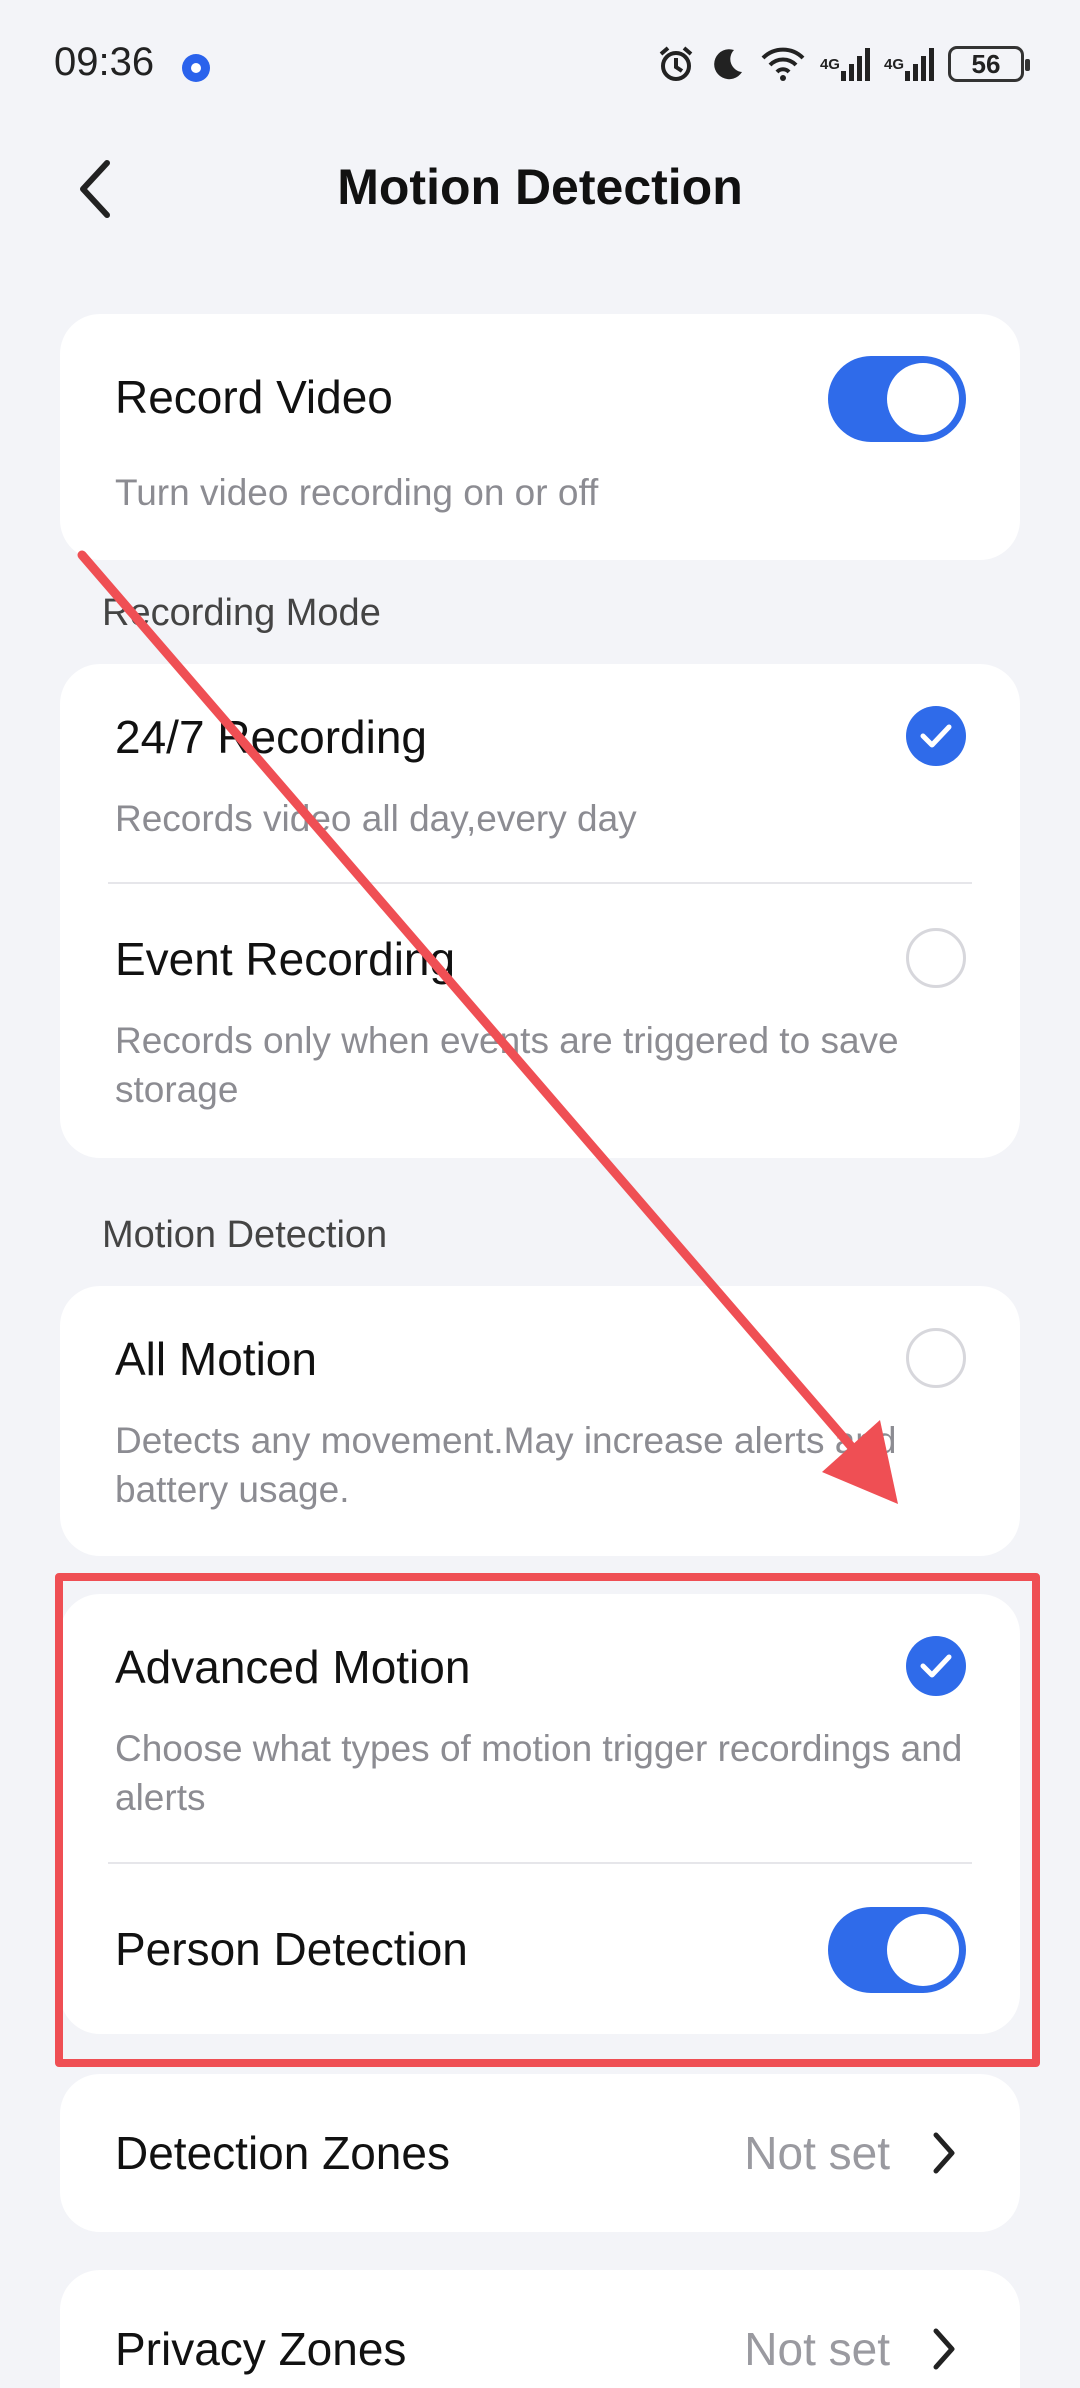  Describe the element at coordinates (291, 1949) in the screenshot. I see `person-detection-title: Person Detection` at that location.